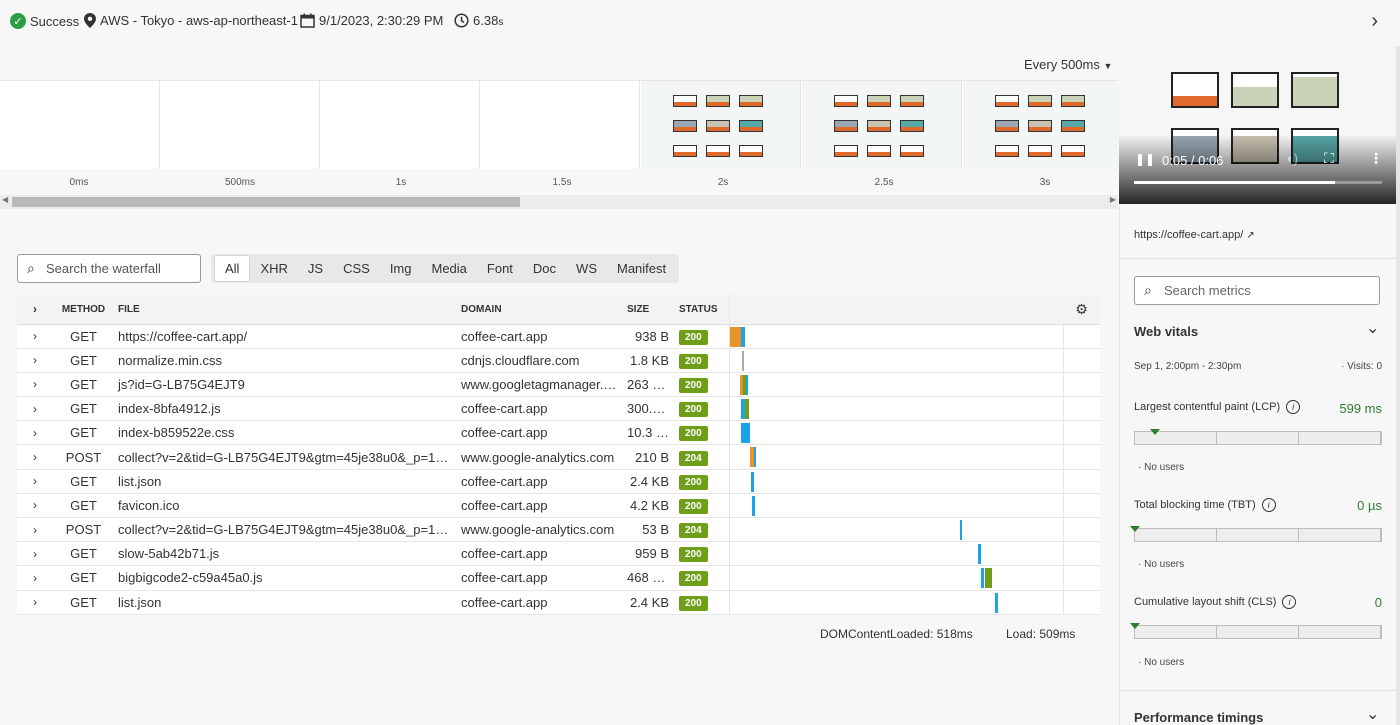  I want to click on table-row: › GET favicon.ico coffee-cart.app 4.2 KB 200, so click(558, 506).